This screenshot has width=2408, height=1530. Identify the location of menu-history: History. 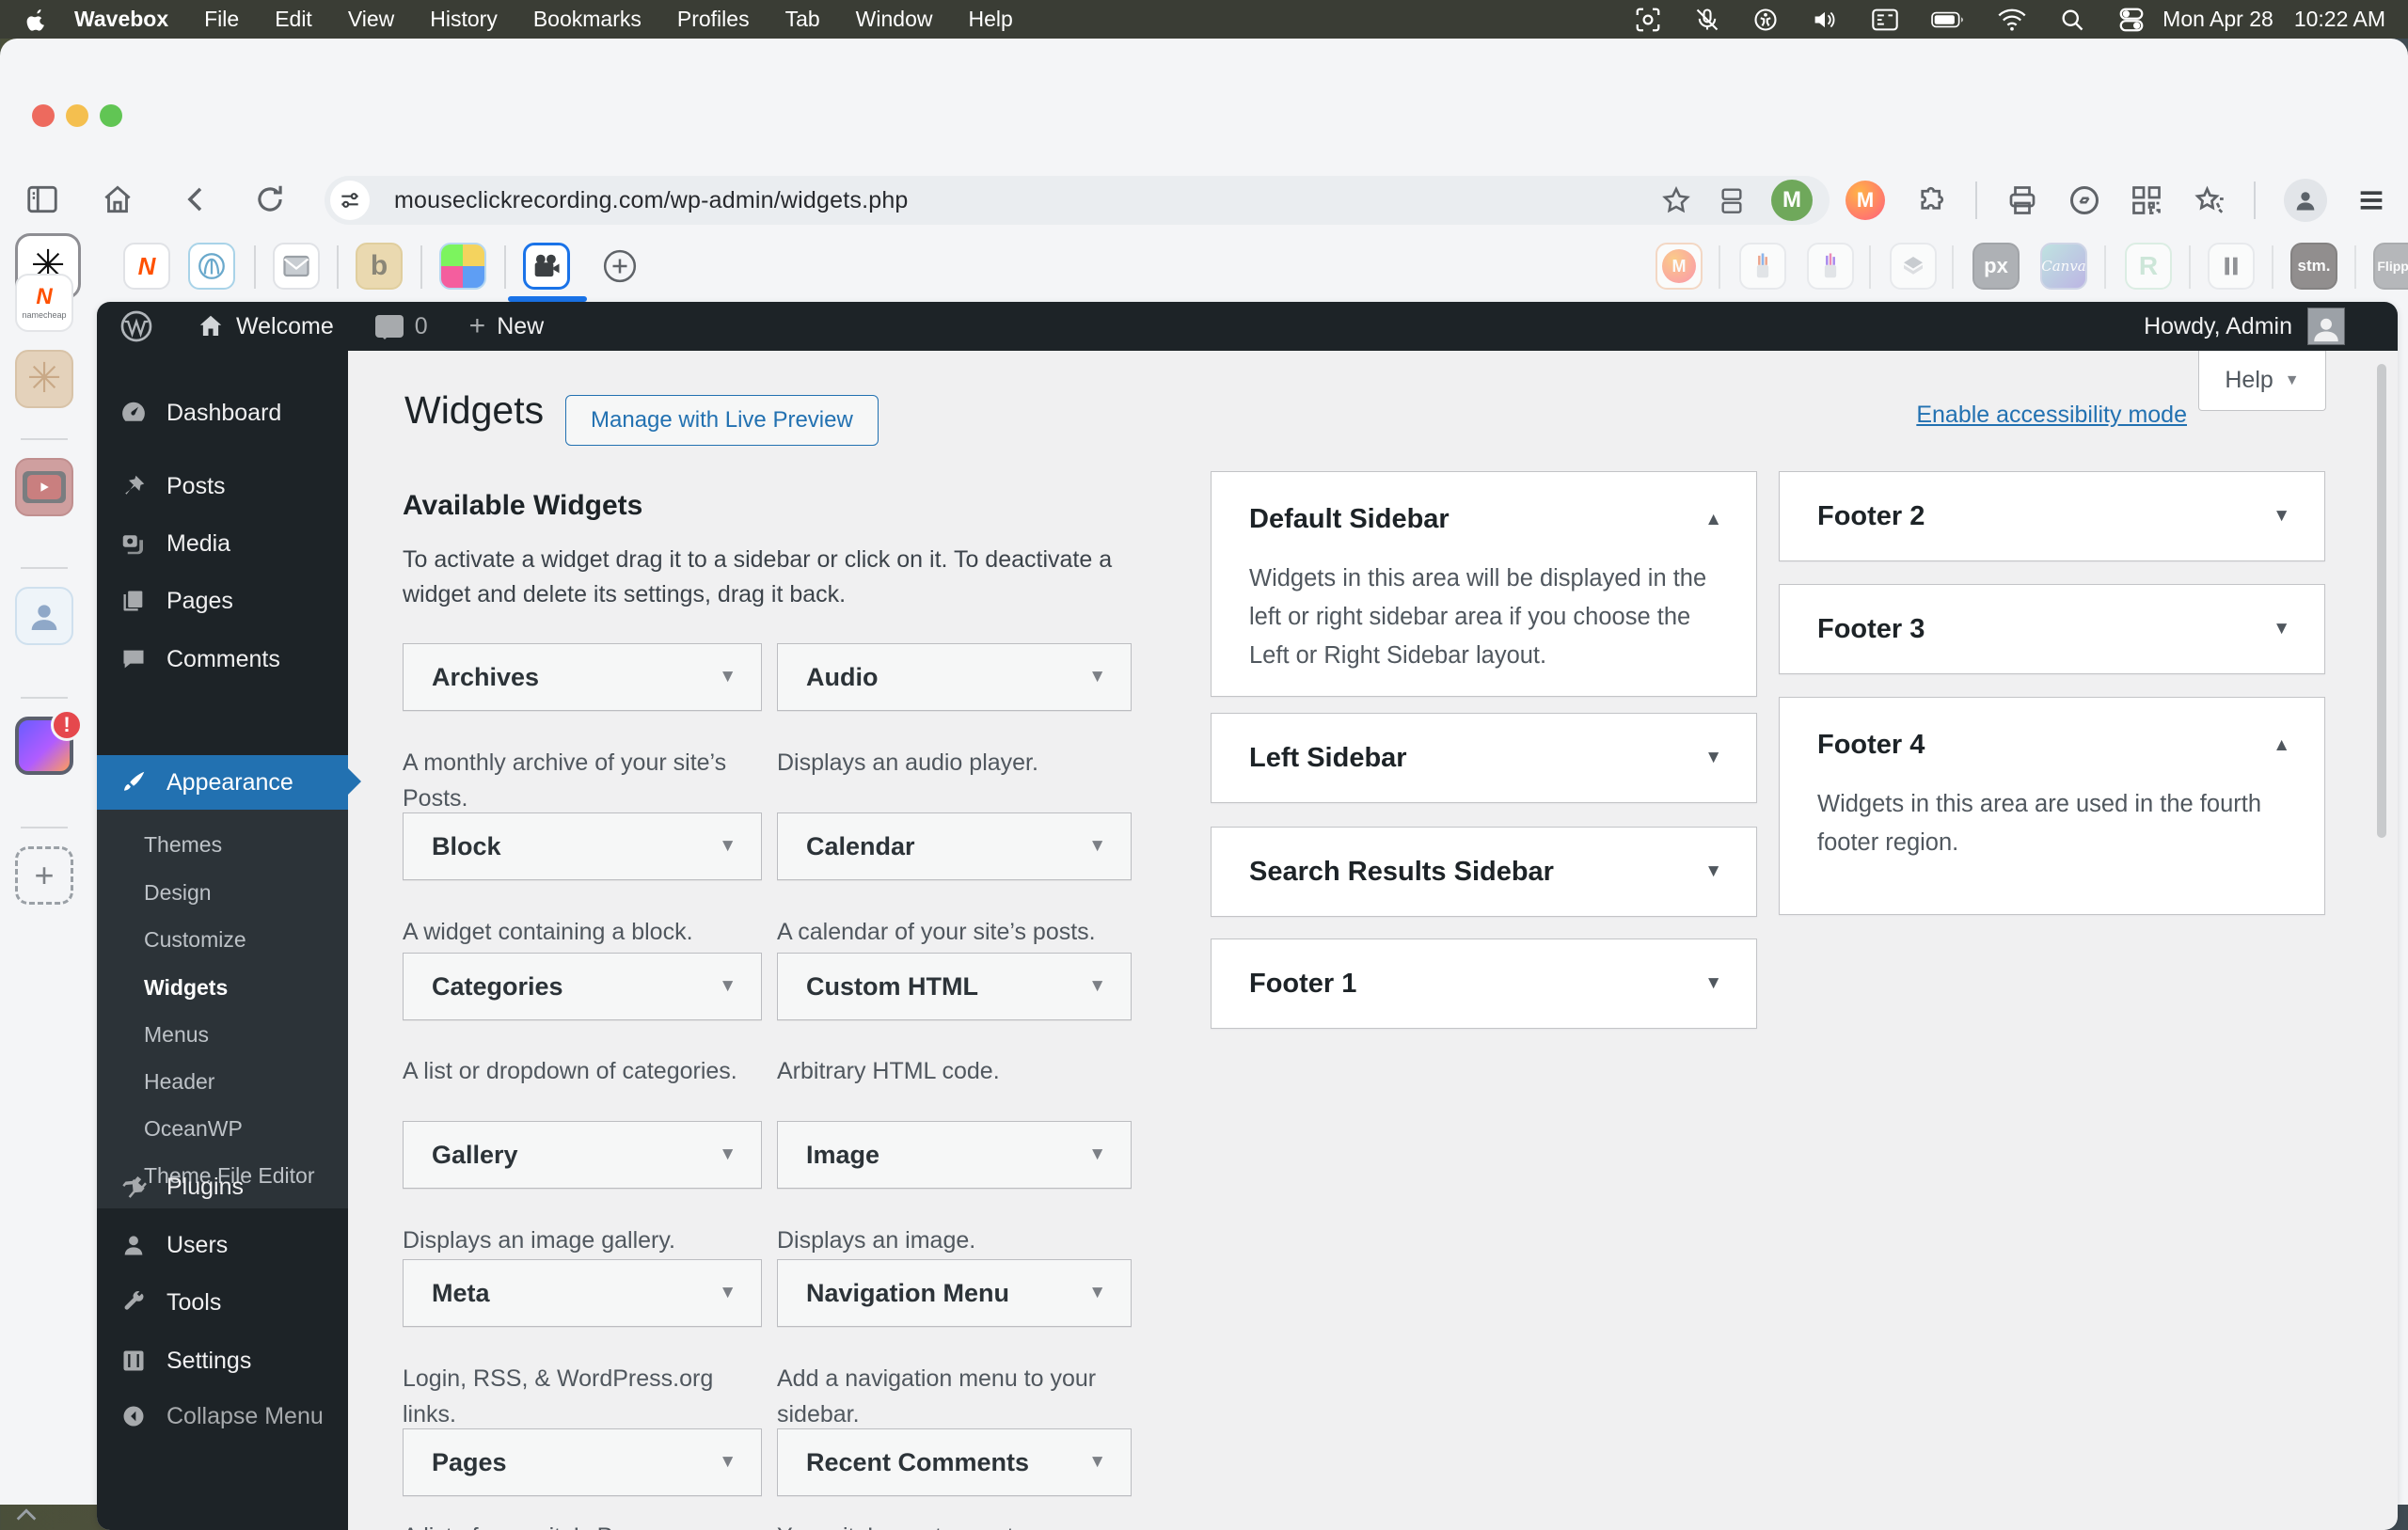
(464, 19).